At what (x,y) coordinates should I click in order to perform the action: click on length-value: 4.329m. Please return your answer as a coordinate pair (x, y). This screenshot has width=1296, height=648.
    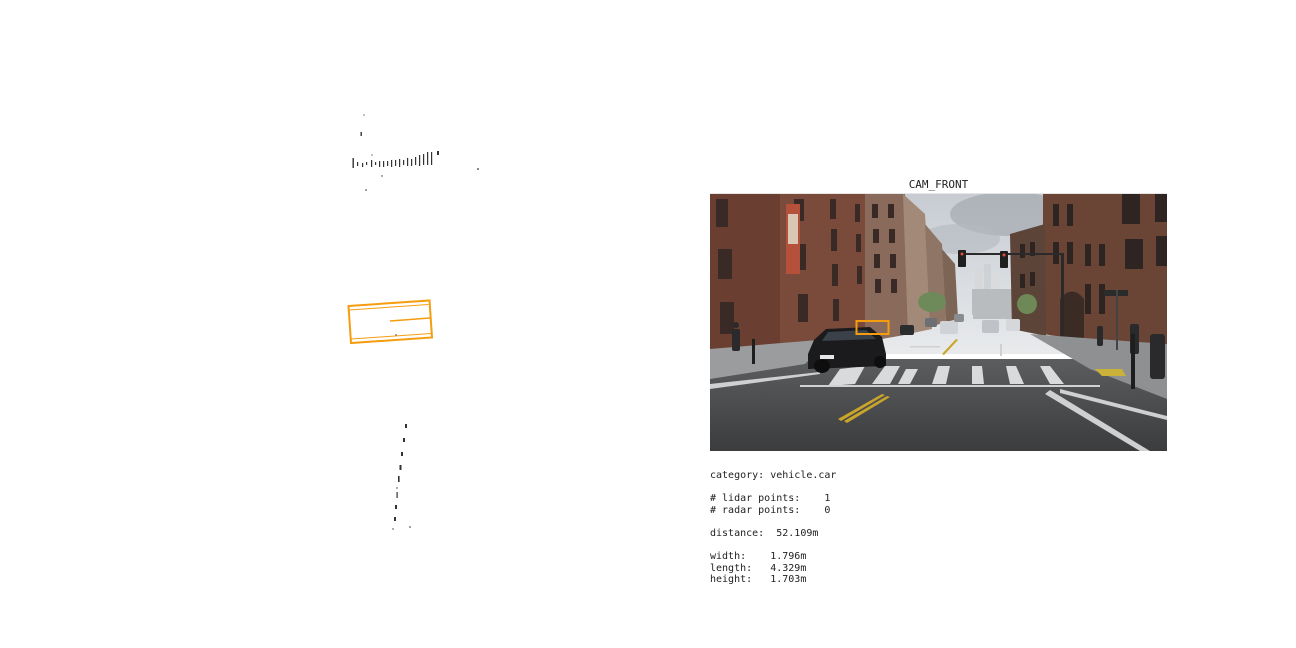
    Looking at the image, I should click on (788, 568).